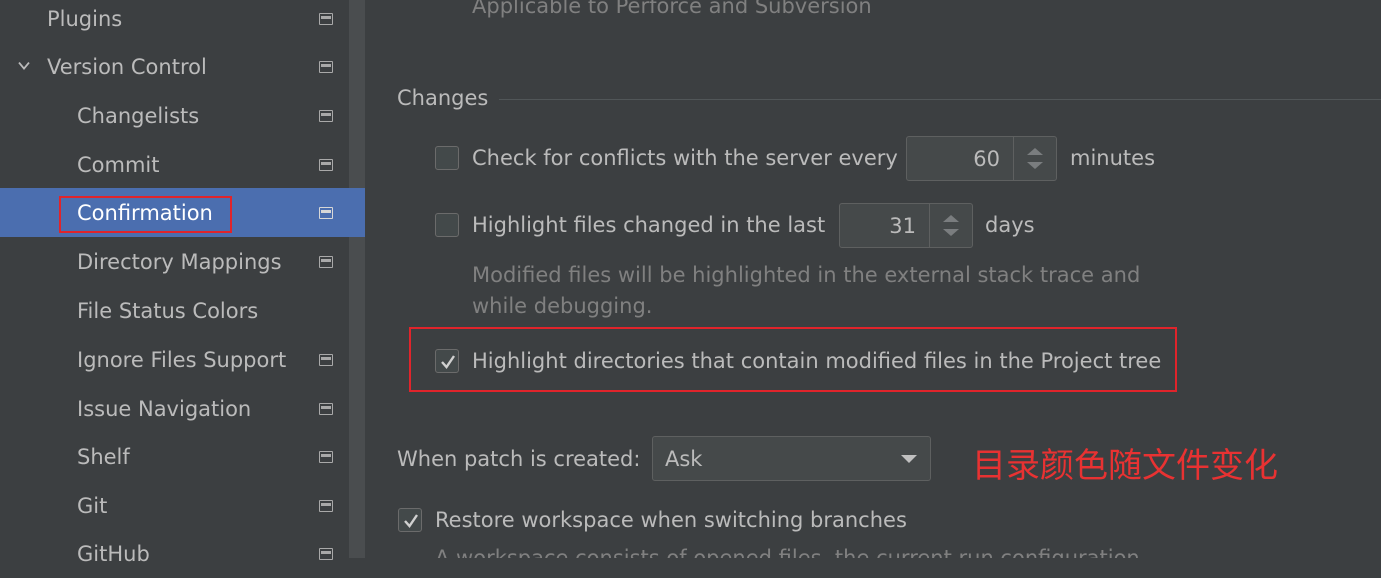  I want to click on modified-hint-line2: while debugging., so click(562, 306).